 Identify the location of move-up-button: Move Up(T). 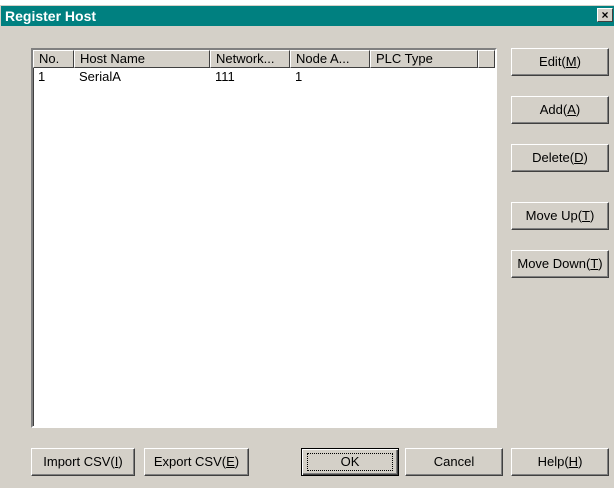
(560, 216).